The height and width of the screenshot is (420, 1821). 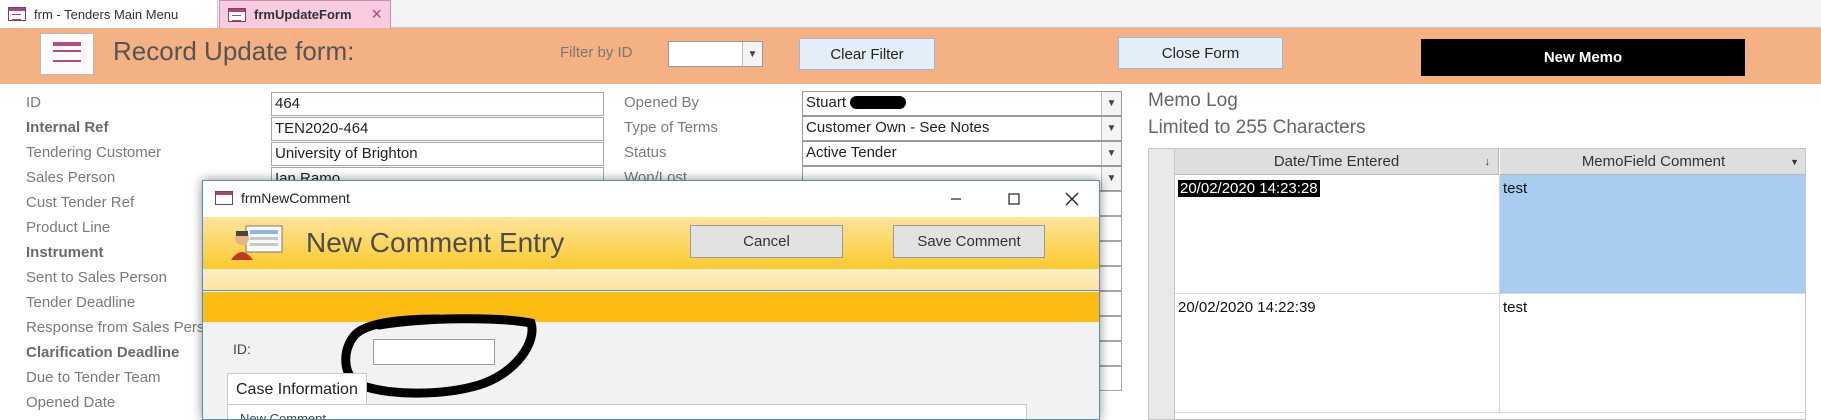 I want to click on column-header-date: Date/Time Entered ↓, so click(x=1337, y=162).